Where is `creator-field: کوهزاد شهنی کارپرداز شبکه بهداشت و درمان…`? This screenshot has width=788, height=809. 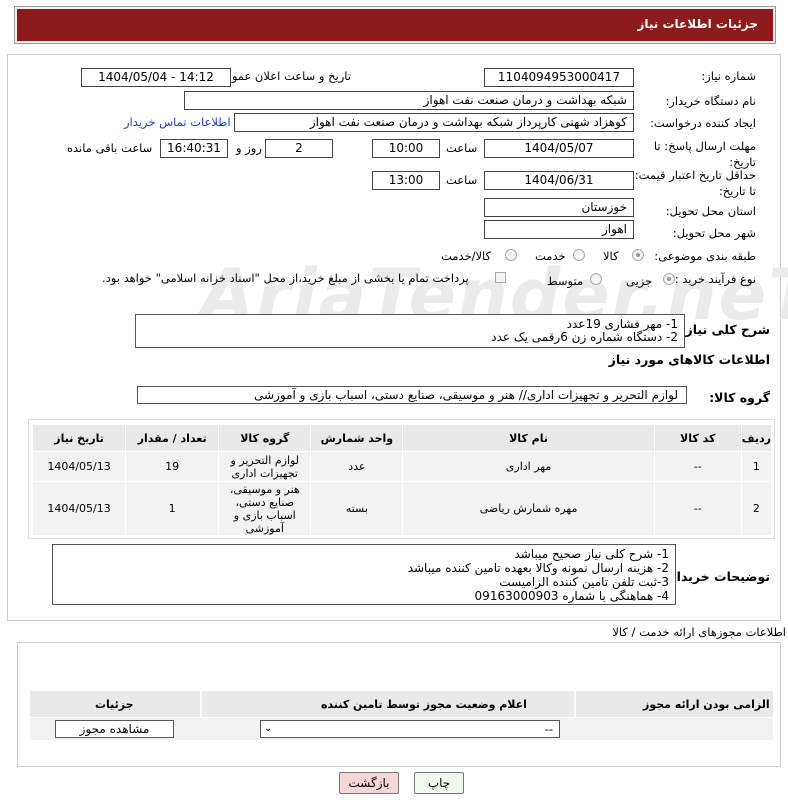 creator-field: کوهزاد شهنی کارپرداز شبکه بهداشت و درمان… is located at coordinates (434, 122).